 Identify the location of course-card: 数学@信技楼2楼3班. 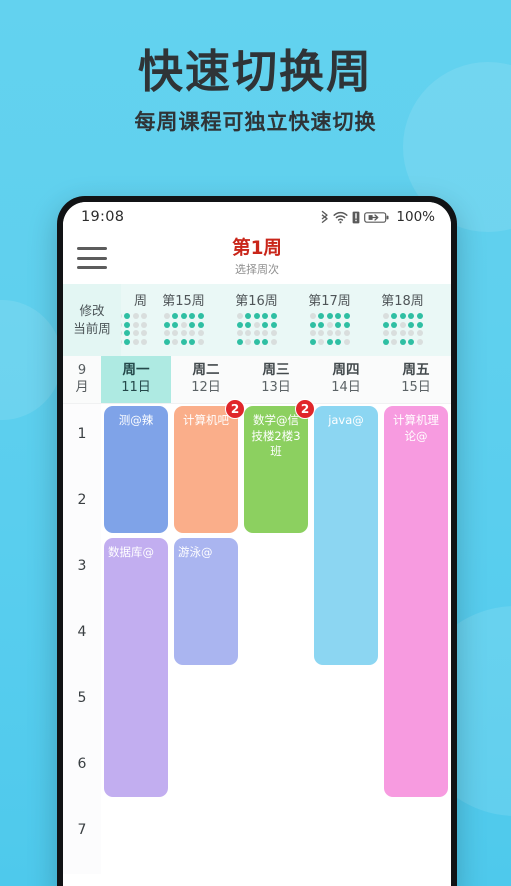
(276, 469).